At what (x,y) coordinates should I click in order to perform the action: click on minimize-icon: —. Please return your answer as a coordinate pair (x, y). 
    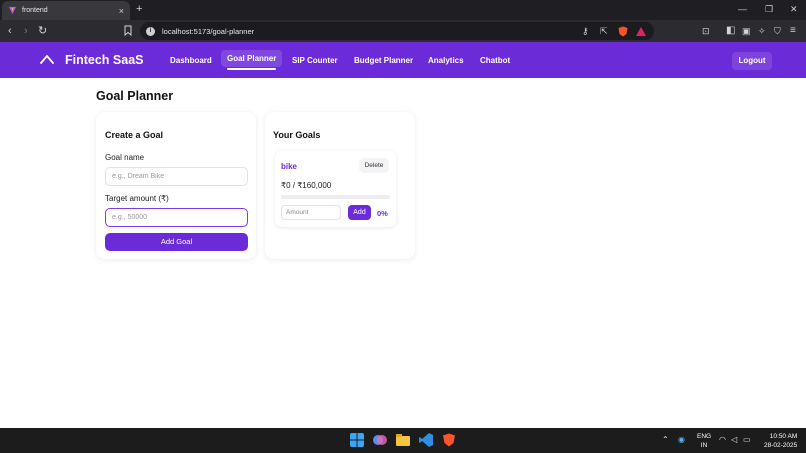
    Looking at the image, I should click on (742, 9).